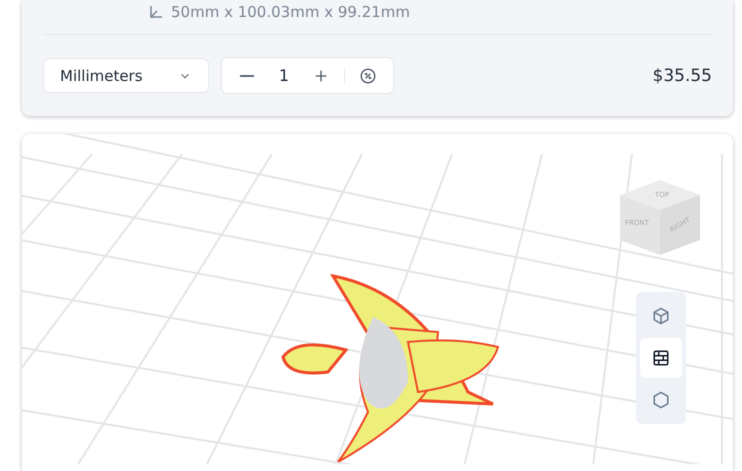 The width and height of the screenshot is (742, 471). What do you see at coordinates (661, 400) in the screenshot?
I see `hexagon-icon` at bounding box center [661, 400].